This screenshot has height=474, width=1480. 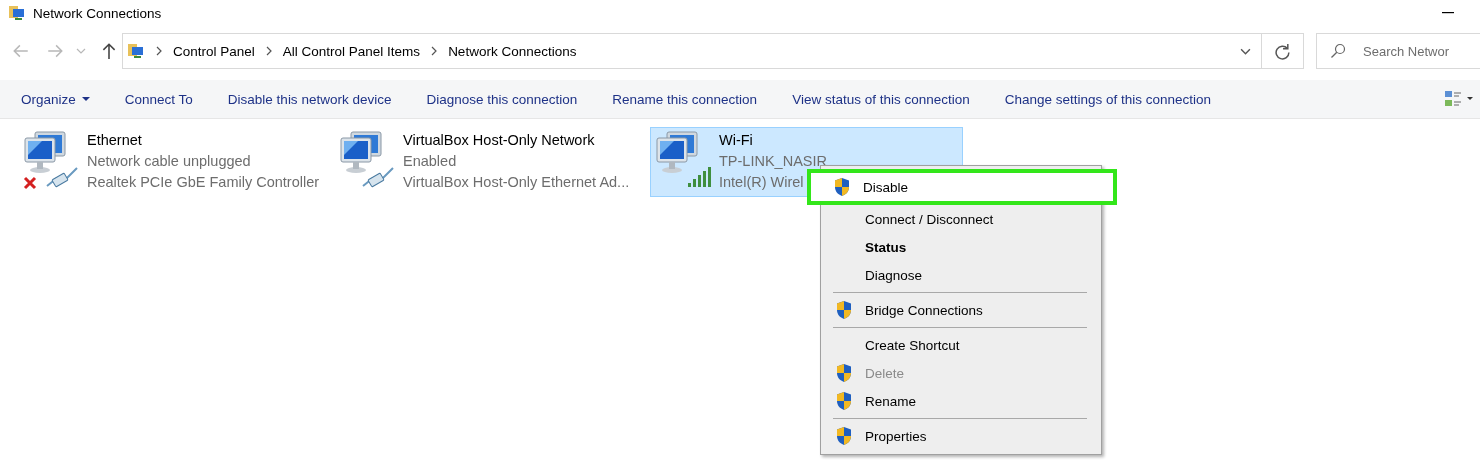 What do you see at coordinates (1448, 13) in the screenshot?
I see `minimize-icon` at bounding box center [1448, 13].